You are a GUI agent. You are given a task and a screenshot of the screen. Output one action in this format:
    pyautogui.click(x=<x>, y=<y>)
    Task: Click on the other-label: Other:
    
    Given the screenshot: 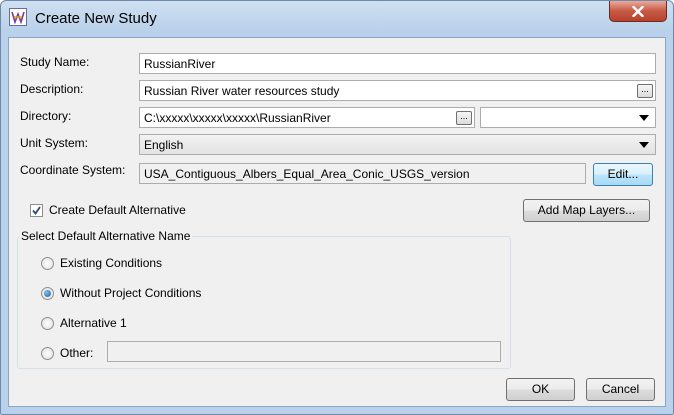 What is the action you would take?
    pyautogui.click(x=77, y=353)
    